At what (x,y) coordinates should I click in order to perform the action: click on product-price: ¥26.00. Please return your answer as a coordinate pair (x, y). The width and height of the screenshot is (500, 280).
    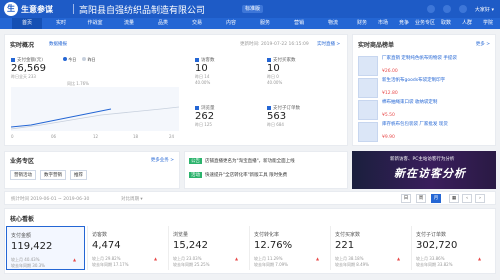
    Looking at the image, I should click on (390, 71).